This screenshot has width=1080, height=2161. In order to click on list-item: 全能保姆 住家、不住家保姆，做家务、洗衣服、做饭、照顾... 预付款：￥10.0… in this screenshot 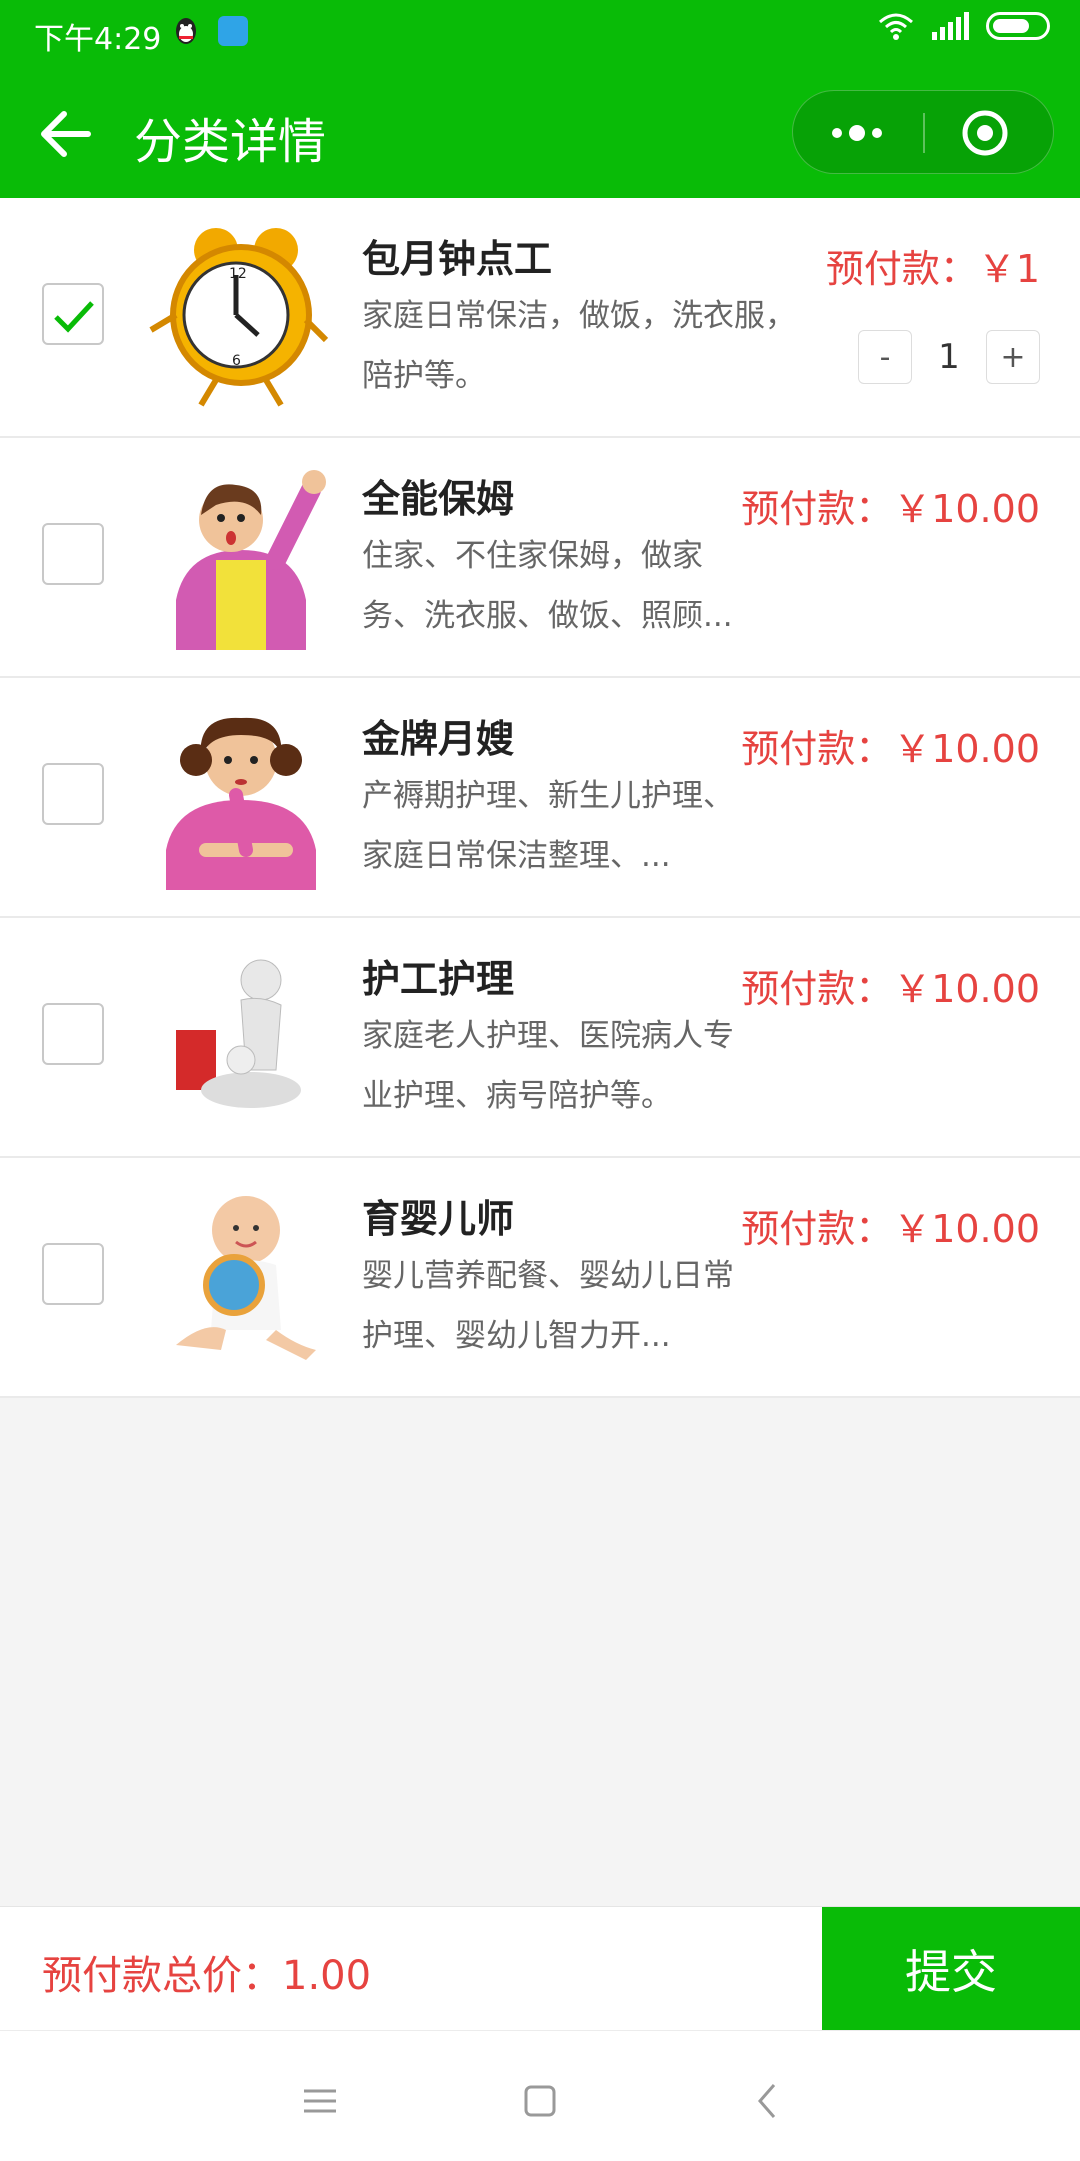, I will do `click(540, 558)`.